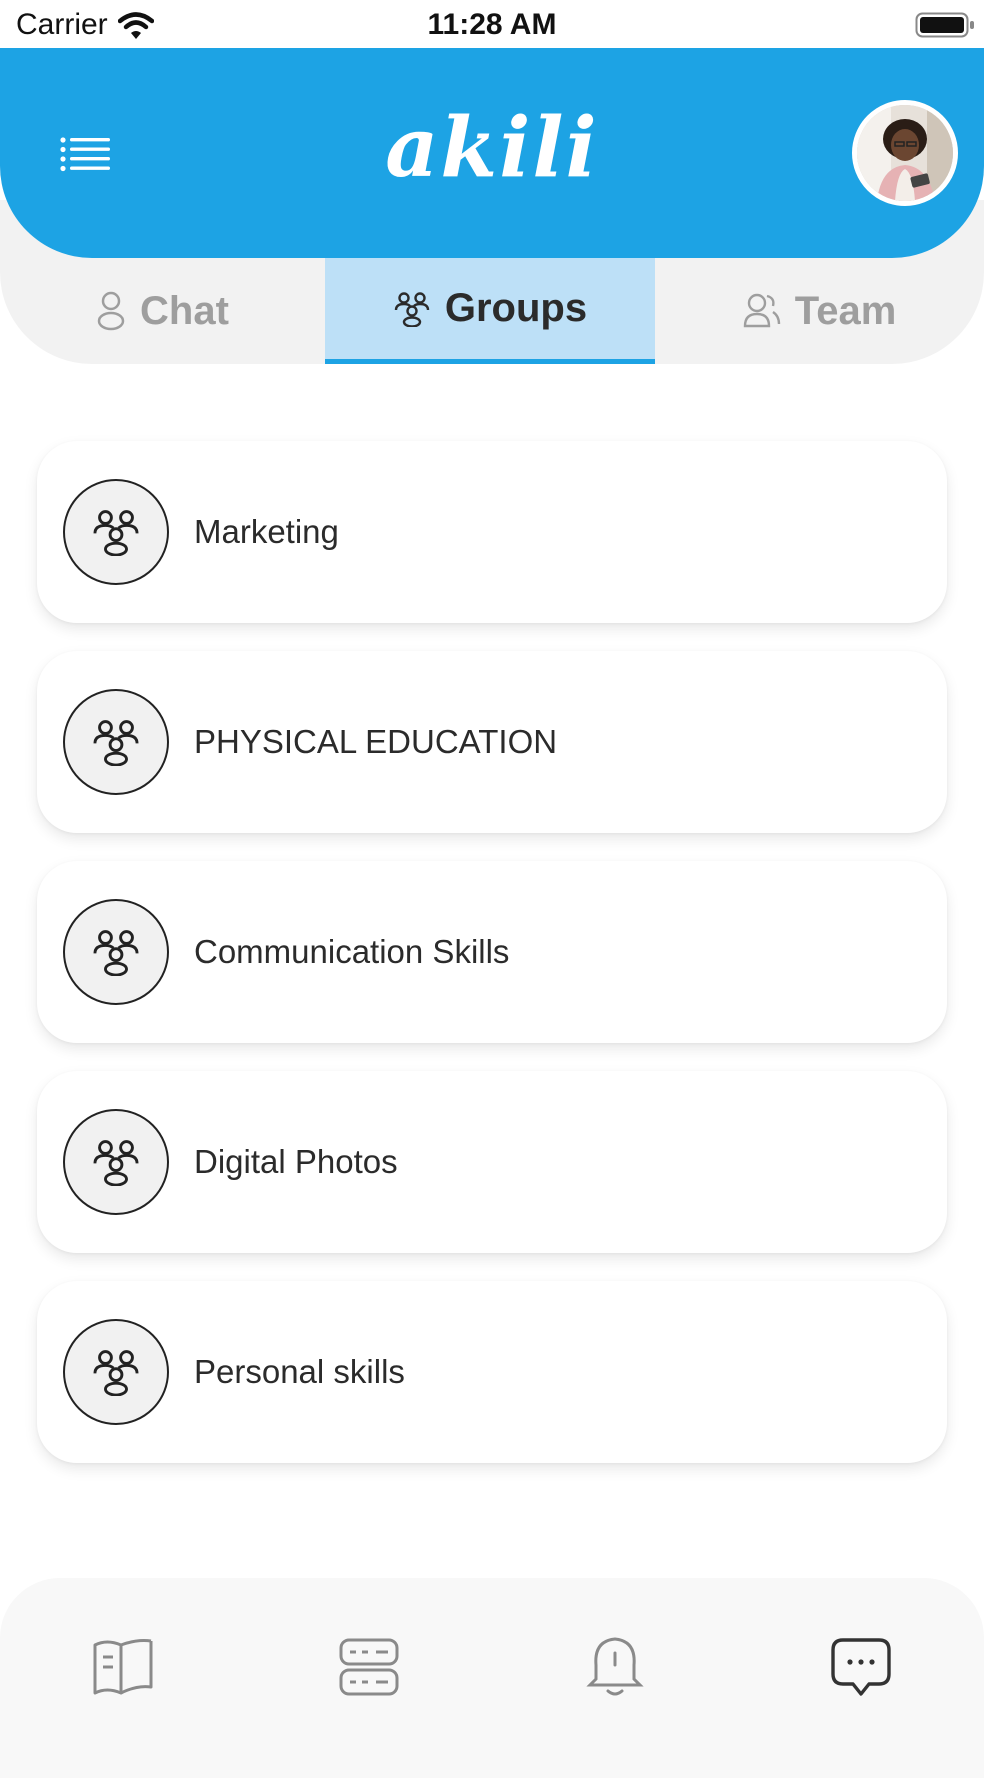 The height and width of the screenshot is (1778, 1000). Describe the element at coordinates (492, 532) in the screenshot. I see `list-item-group: Marketing` at that location.